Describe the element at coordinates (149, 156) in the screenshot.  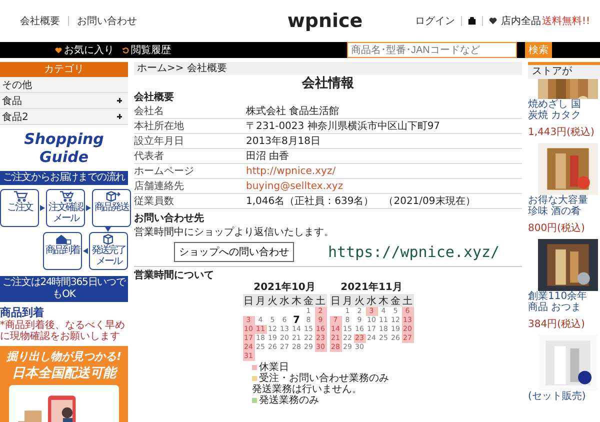
I see `table-label: 代表者` at that location.